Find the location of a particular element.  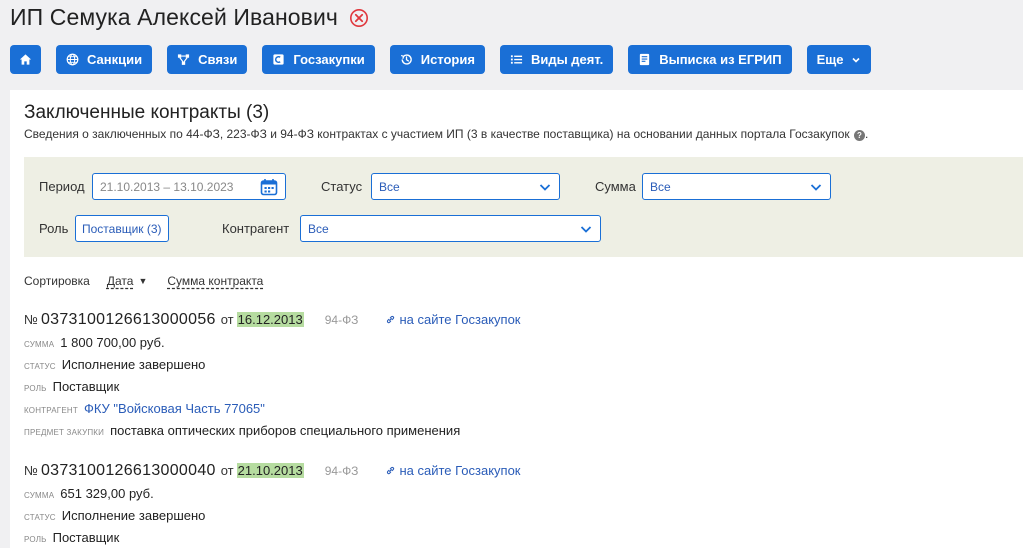

contract-sum-row: СУММА 651 329,00 руб. is located at coordinates (272, 494).